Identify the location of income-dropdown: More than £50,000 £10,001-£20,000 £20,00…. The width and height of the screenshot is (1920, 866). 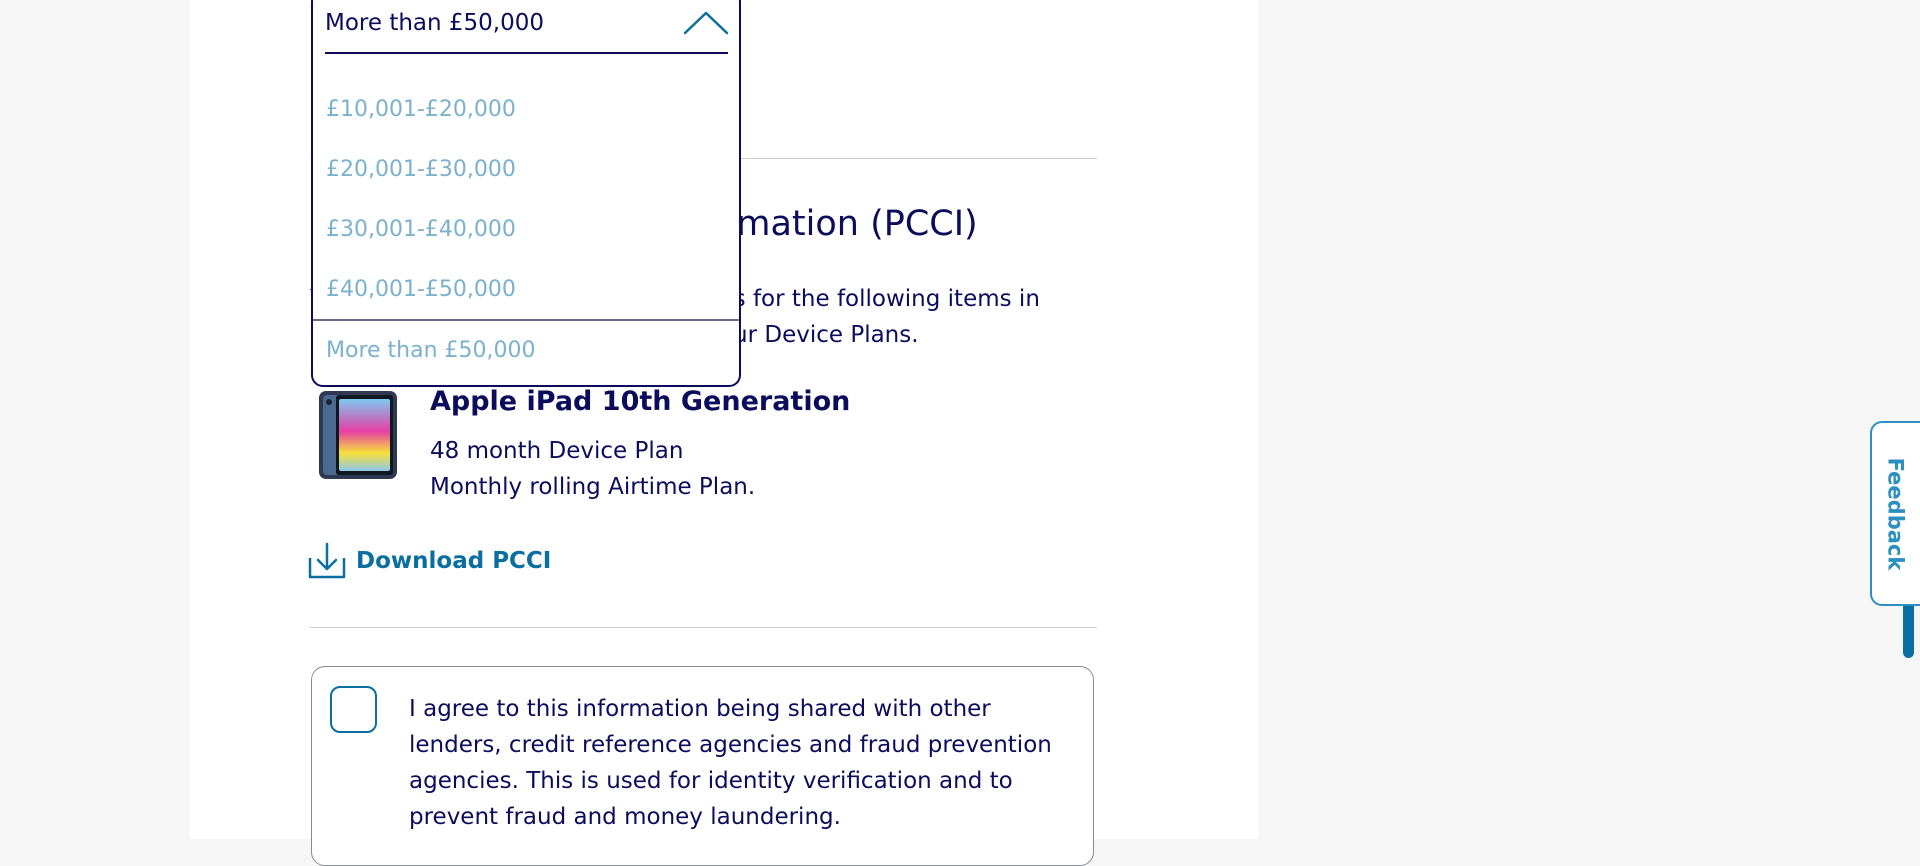
(526, 193).